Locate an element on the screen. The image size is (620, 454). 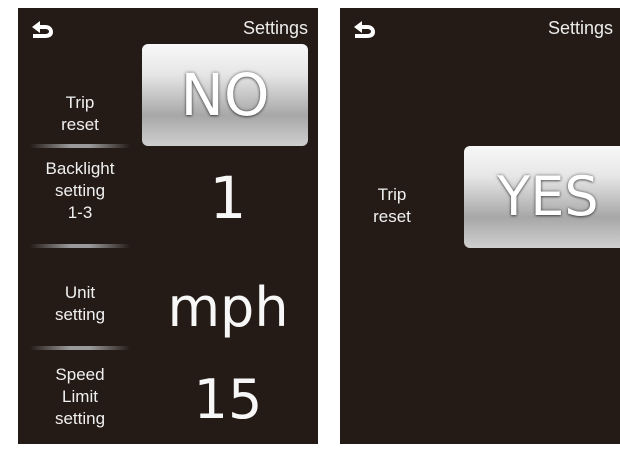
backlight-value: 1 is located at coordinates (228, 198).